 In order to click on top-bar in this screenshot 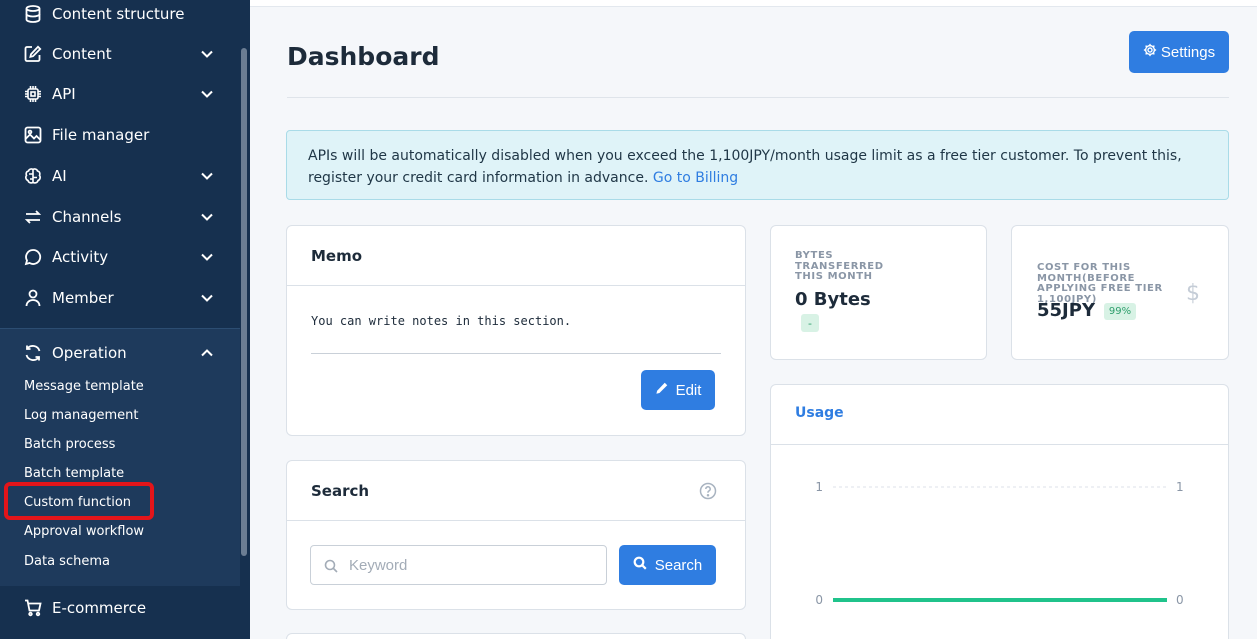, I will do `click(753, 3)`.